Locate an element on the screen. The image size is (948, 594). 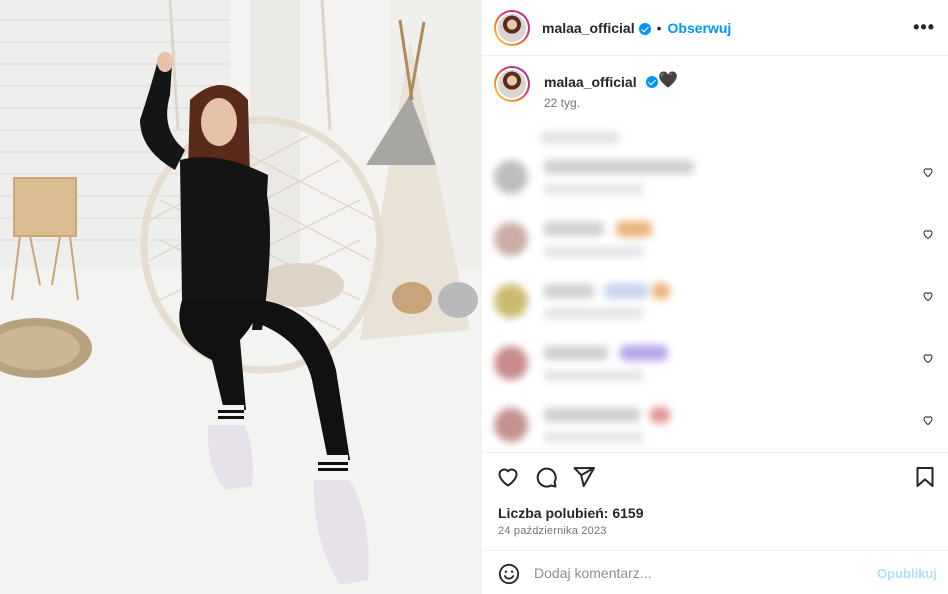
follow-button: Obserwuj is located at coordinates (700, 28).